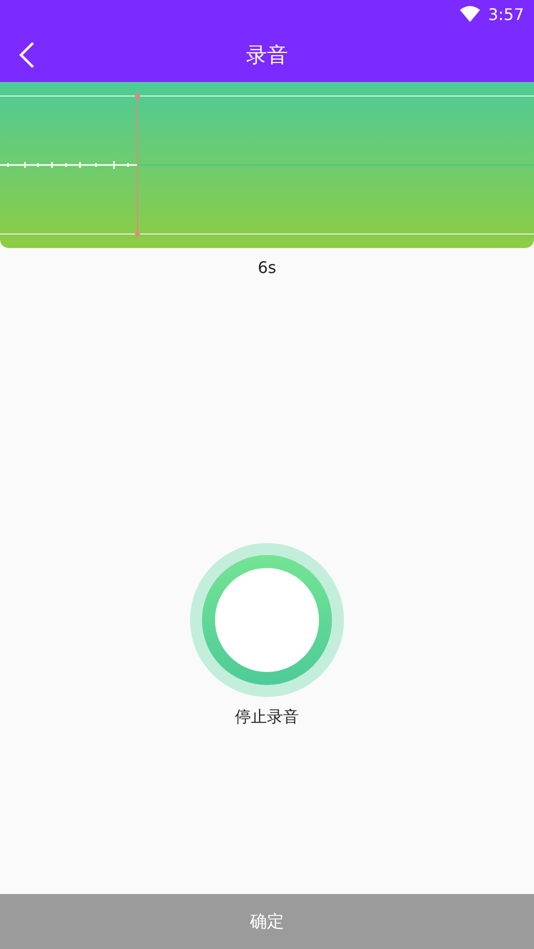 The image size is (534, 949). I want to click on status-time: 3:57, so click(506, 14).